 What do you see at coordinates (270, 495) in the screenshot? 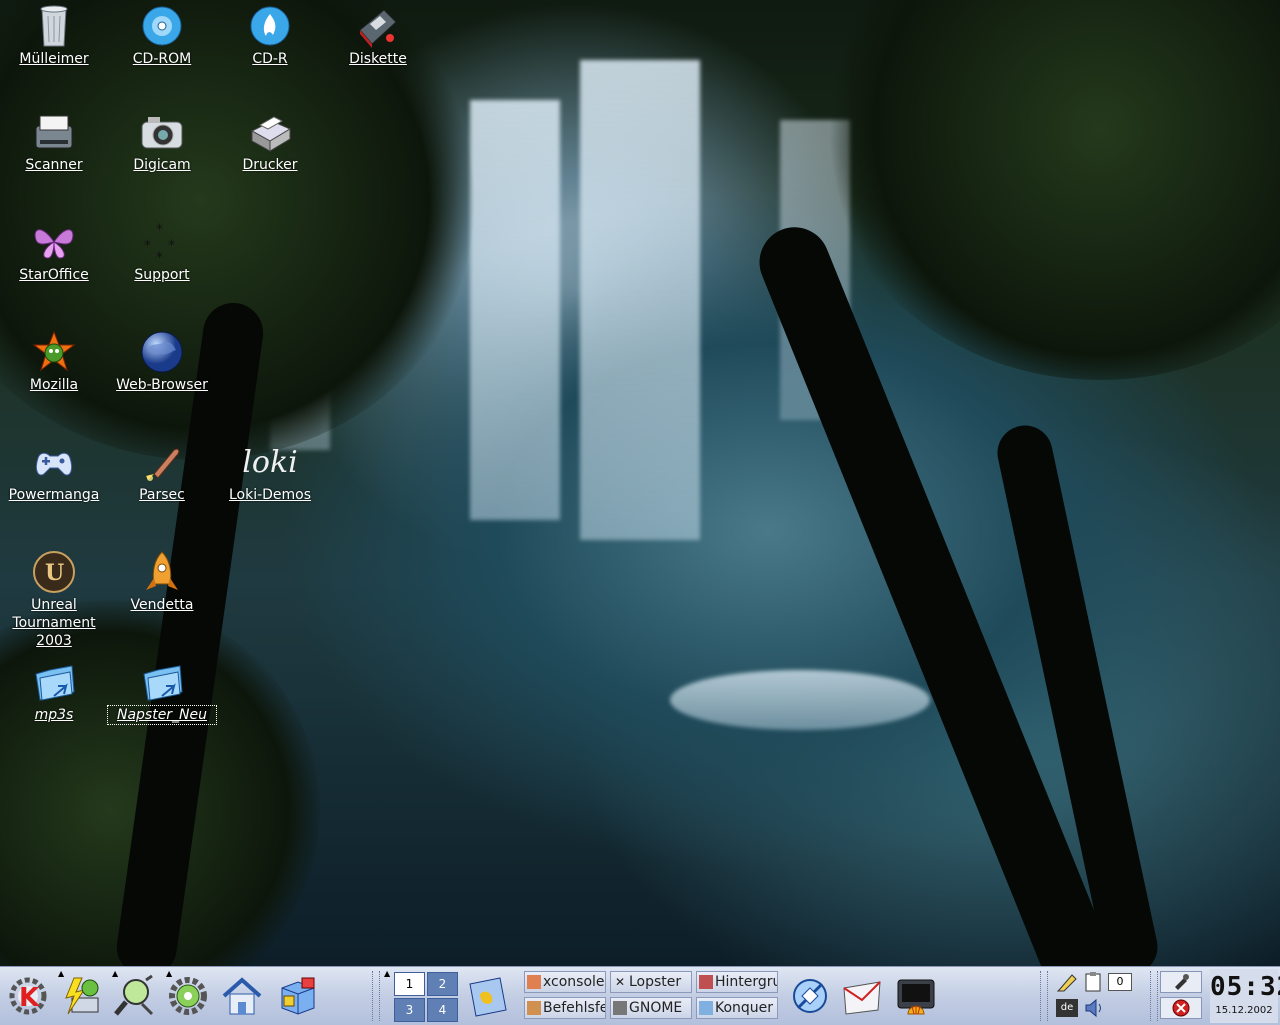
I see `icon-label: Loki-Demos` at bounding box center [270, 495].